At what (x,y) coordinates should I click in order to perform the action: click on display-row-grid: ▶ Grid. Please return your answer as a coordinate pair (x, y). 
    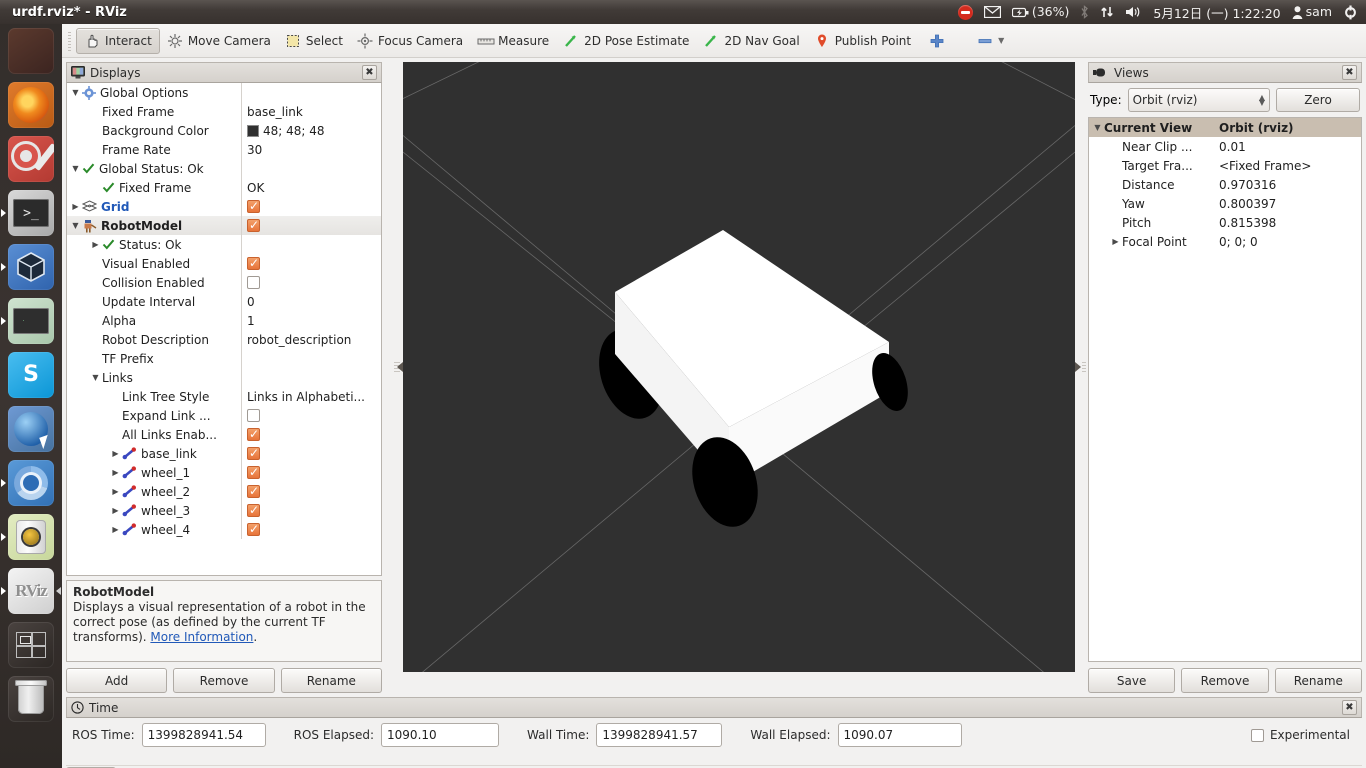
    Looking at the image, I should click on (224, 206).